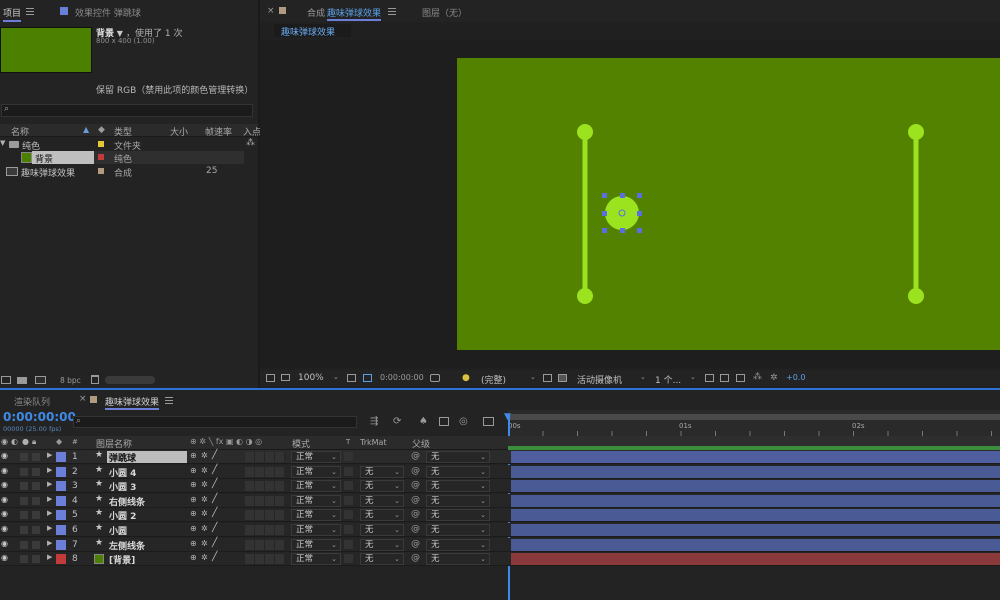 The height and width of the screenshot is (600, 1000). What do you see at coordinates (500, 559) in the screenshot?
I see `layer-row: ◉ ▶ 8 [背景] ⊕ ✲ ╱ 正常 ⌄ 无 ⌄ @ 无 ⌄` at bounding box center [500, 559].